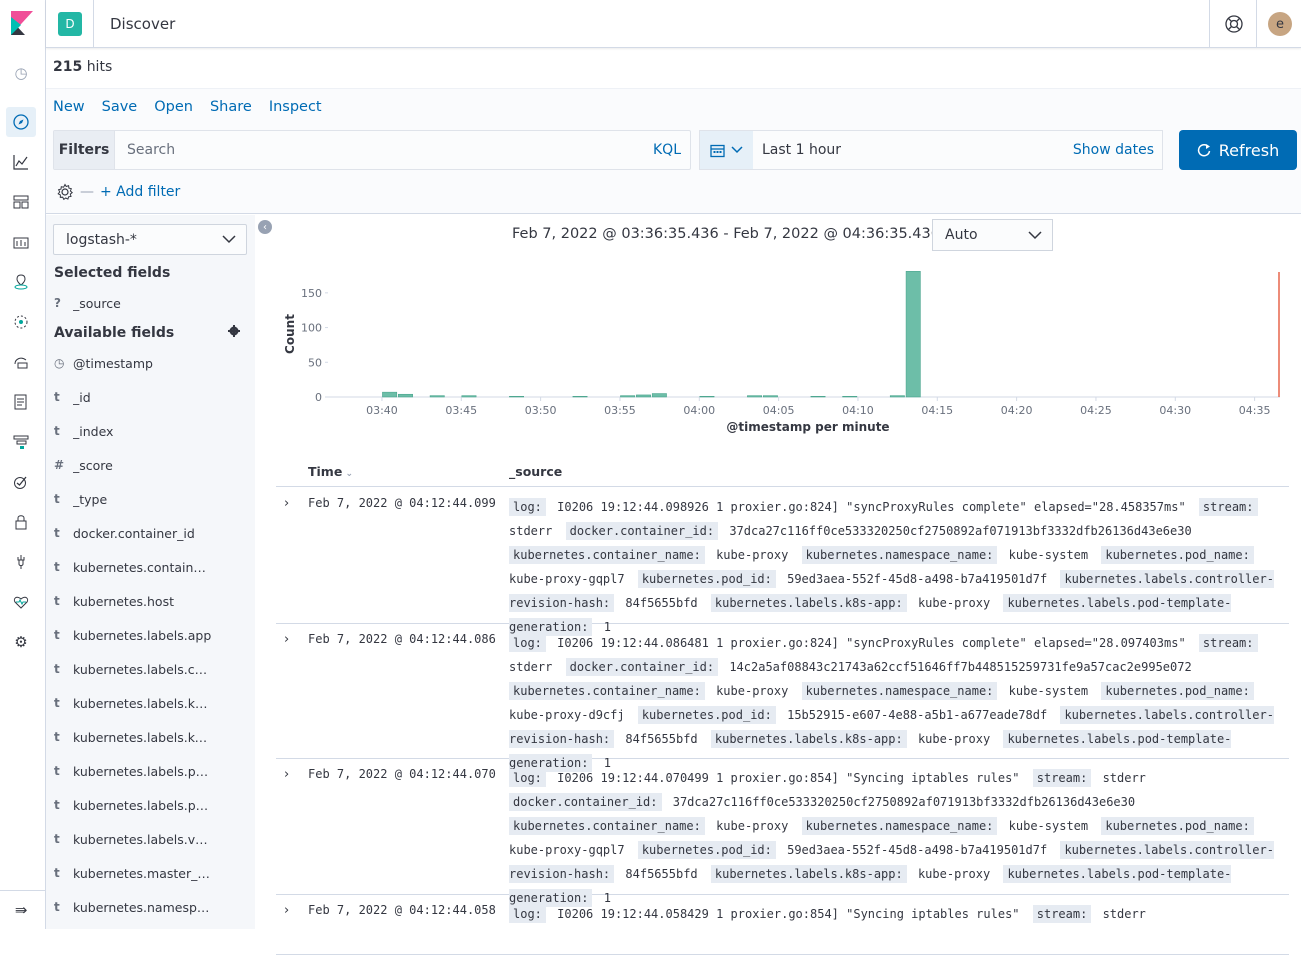 This screenshot has height=955, width=1301. What do you see at coordinates (231, 107) in the screenshot?
I see `share-link: Share` at bounding box center [231, 107].